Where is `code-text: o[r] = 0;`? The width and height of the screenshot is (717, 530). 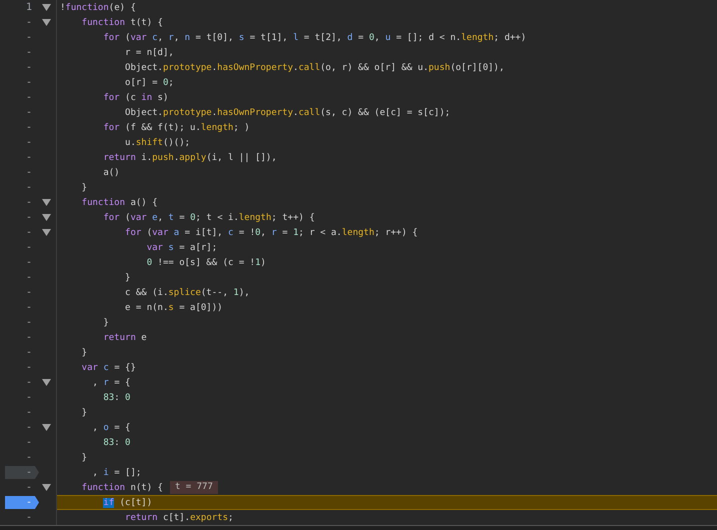 code-text: o[r] = 0; is located at coordinates (149, 83).